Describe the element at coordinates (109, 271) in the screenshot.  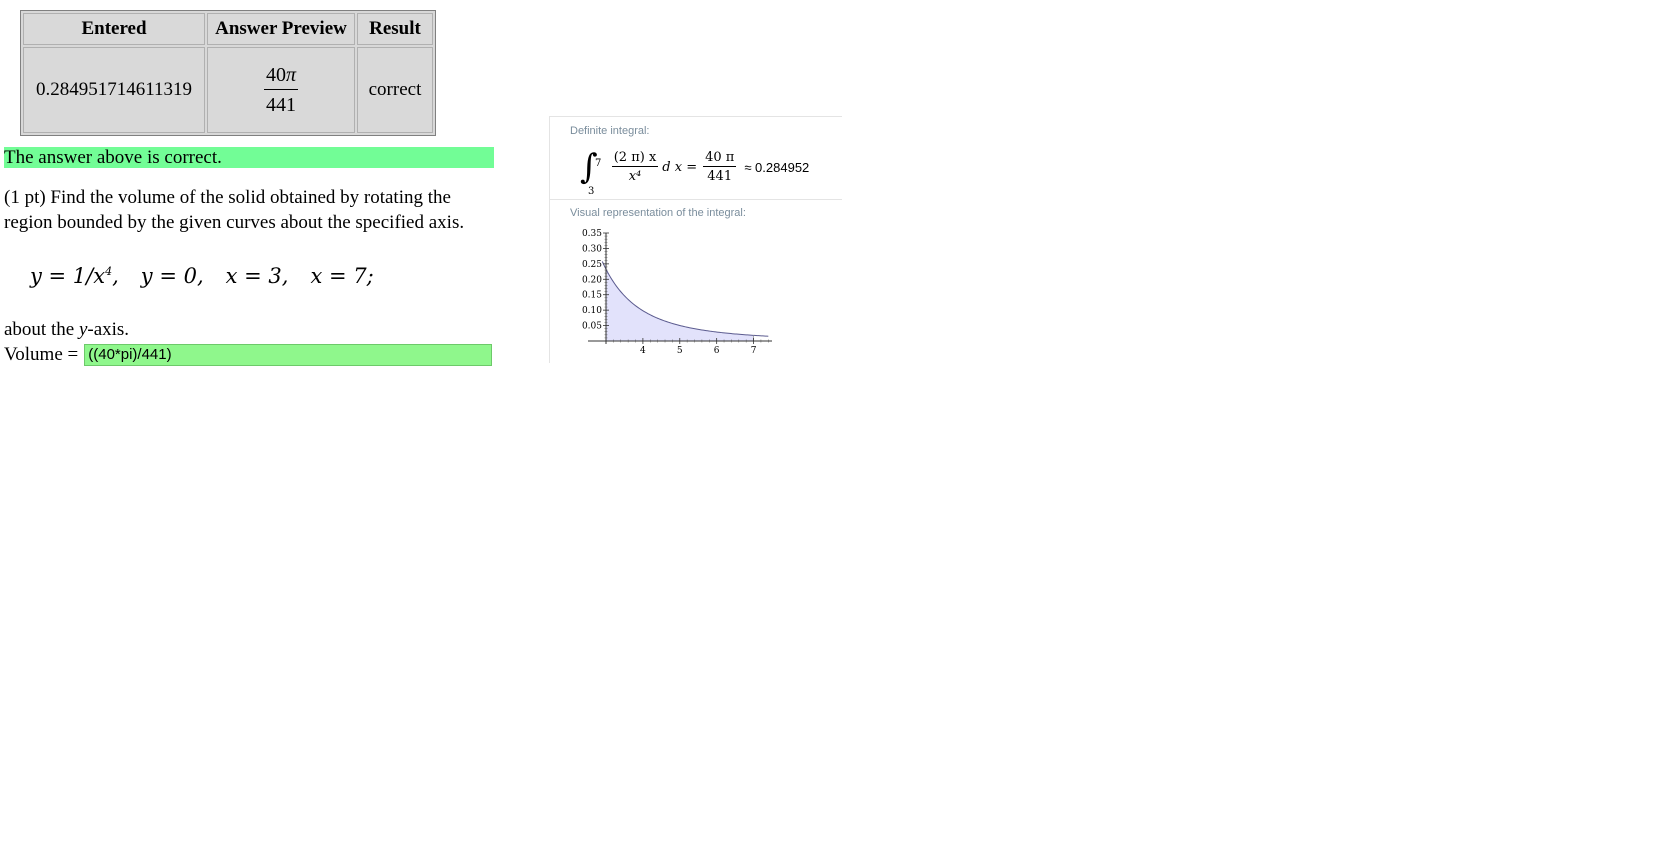
I see `equation-exponent: 4` at that location.